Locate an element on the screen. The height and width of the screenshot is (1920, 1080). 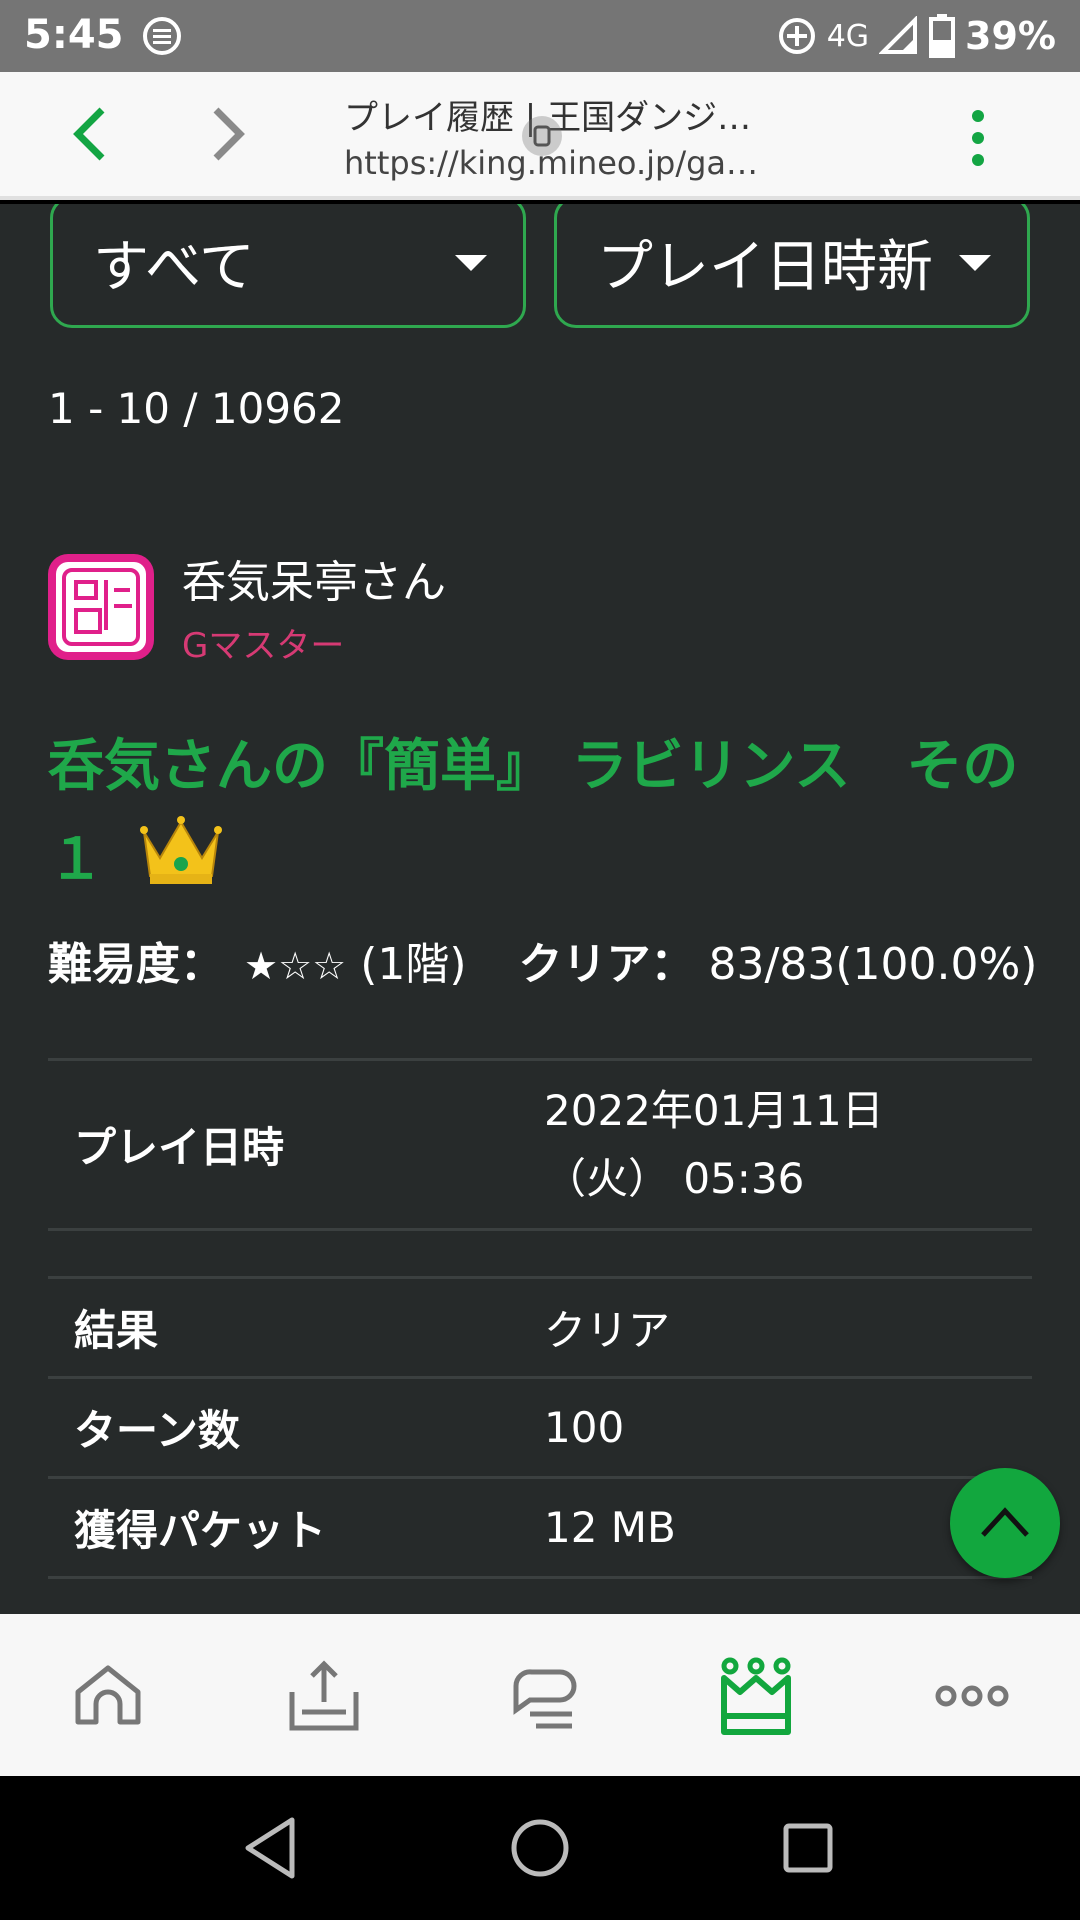
difficulty-clear-line: 難易度： ★☆☆ (1階) クリア： 83/83(100.0%) is located at coordinates (542, 960).